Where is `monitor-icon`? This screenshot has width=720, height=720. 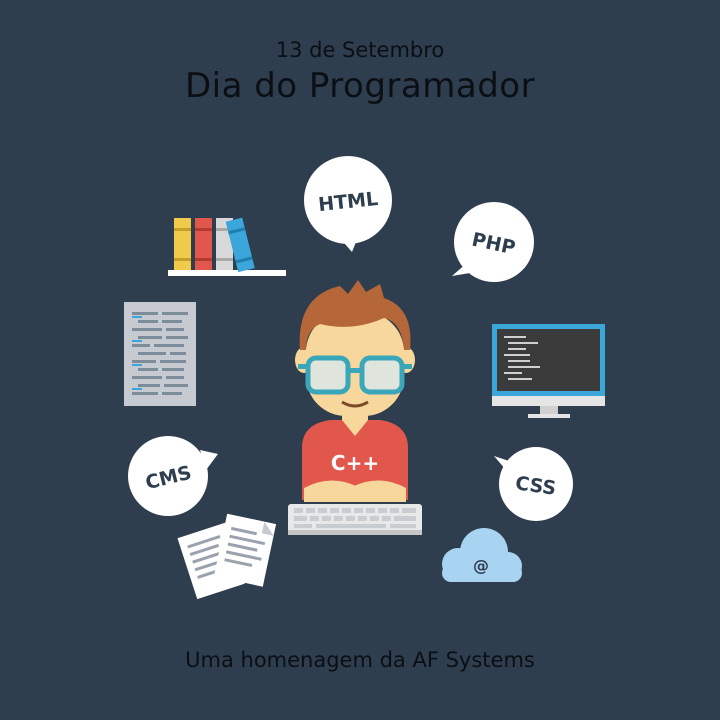 monitor-icon is located at coordinates (548, 371).